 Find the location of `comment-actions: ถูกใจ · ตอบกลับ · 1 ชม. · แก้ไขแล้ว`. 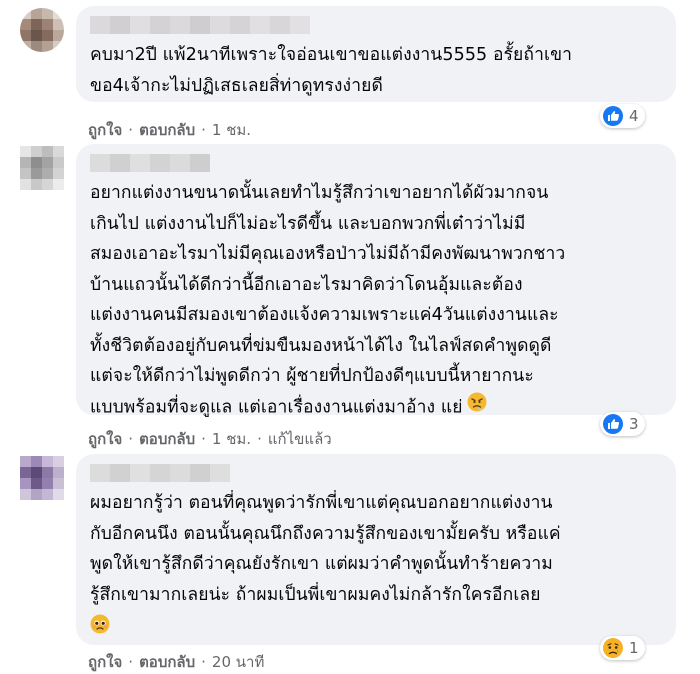

comment-actions: ถูกใจ · ตอบกลับ · 1 ชม. · แก้ไขแล้ว is located at coordinates (210, 439).